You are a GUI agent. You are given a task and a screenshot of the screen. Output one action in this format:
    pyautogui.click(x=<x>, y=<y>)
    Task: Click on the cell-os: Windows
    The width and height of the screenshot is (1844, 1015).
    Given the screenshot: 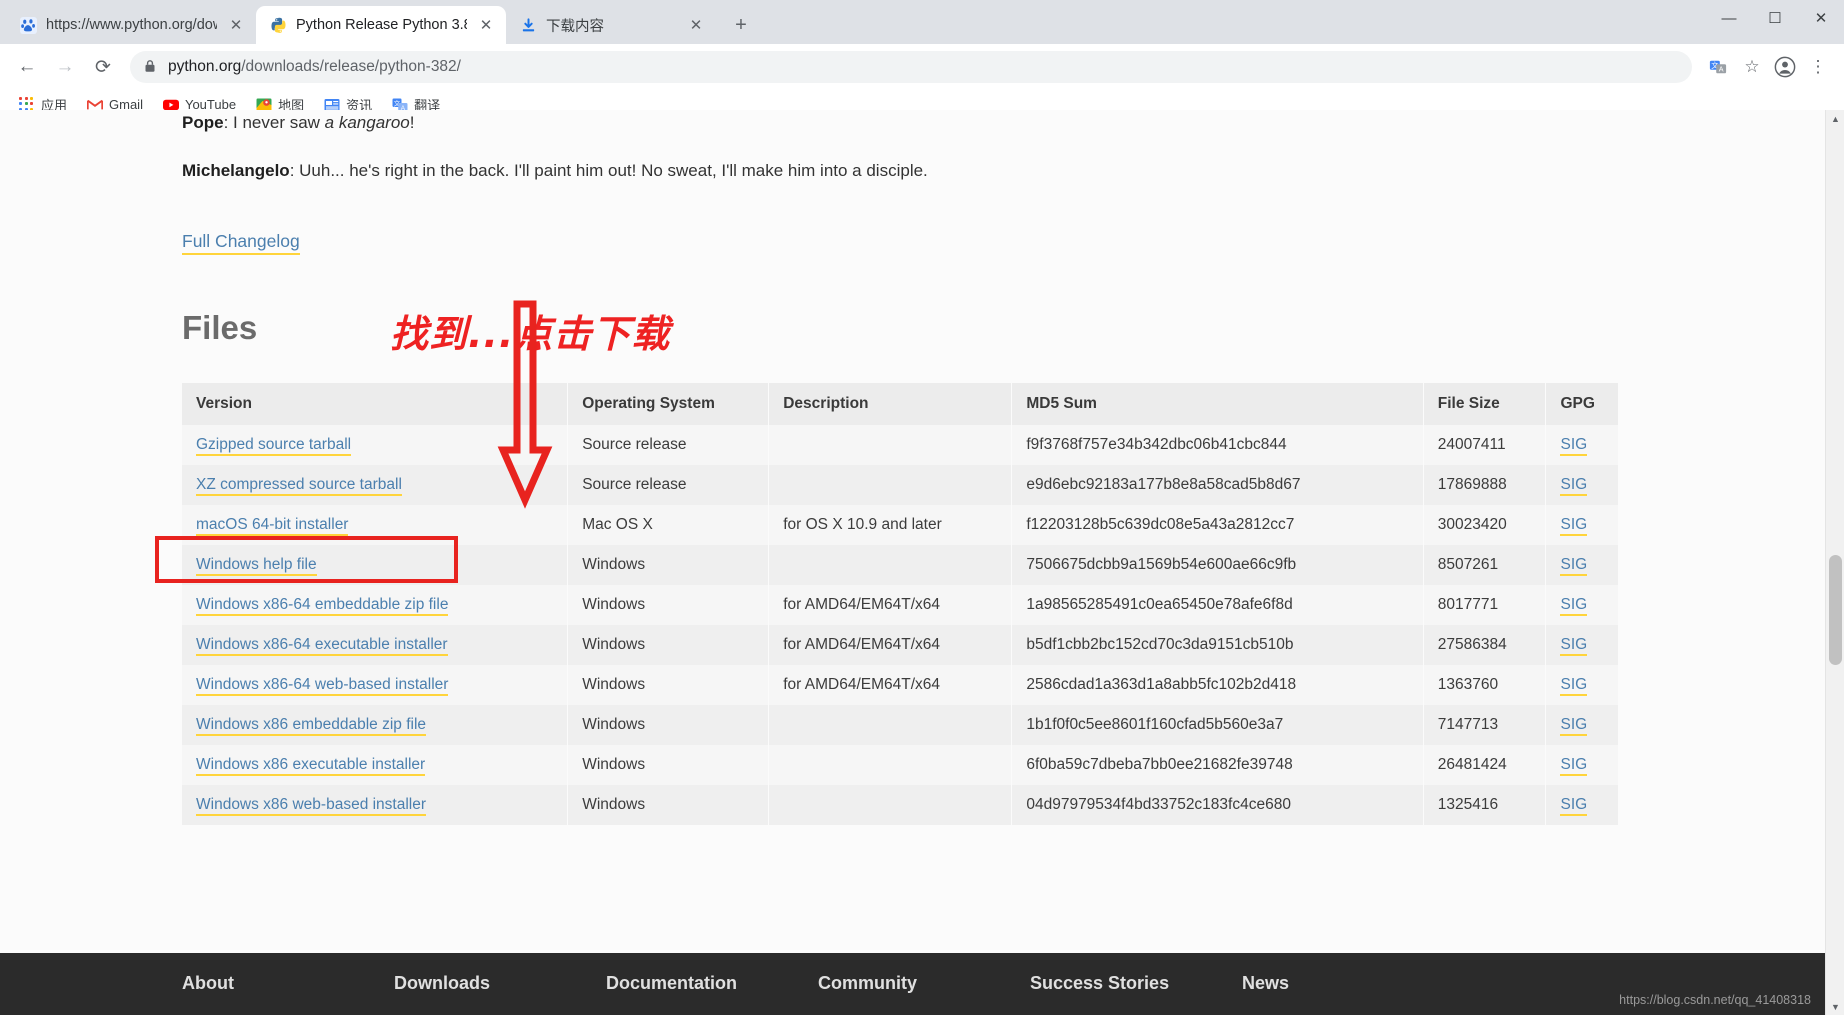 What is the action you would take?
    pyautogui.click(x=668, y=605)
    